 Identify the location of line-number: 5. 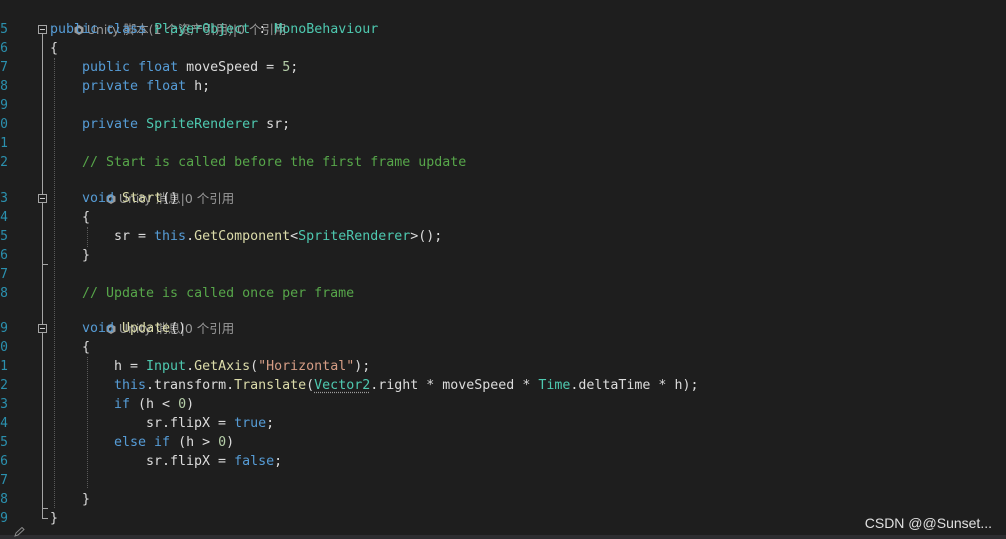
(4, 29).